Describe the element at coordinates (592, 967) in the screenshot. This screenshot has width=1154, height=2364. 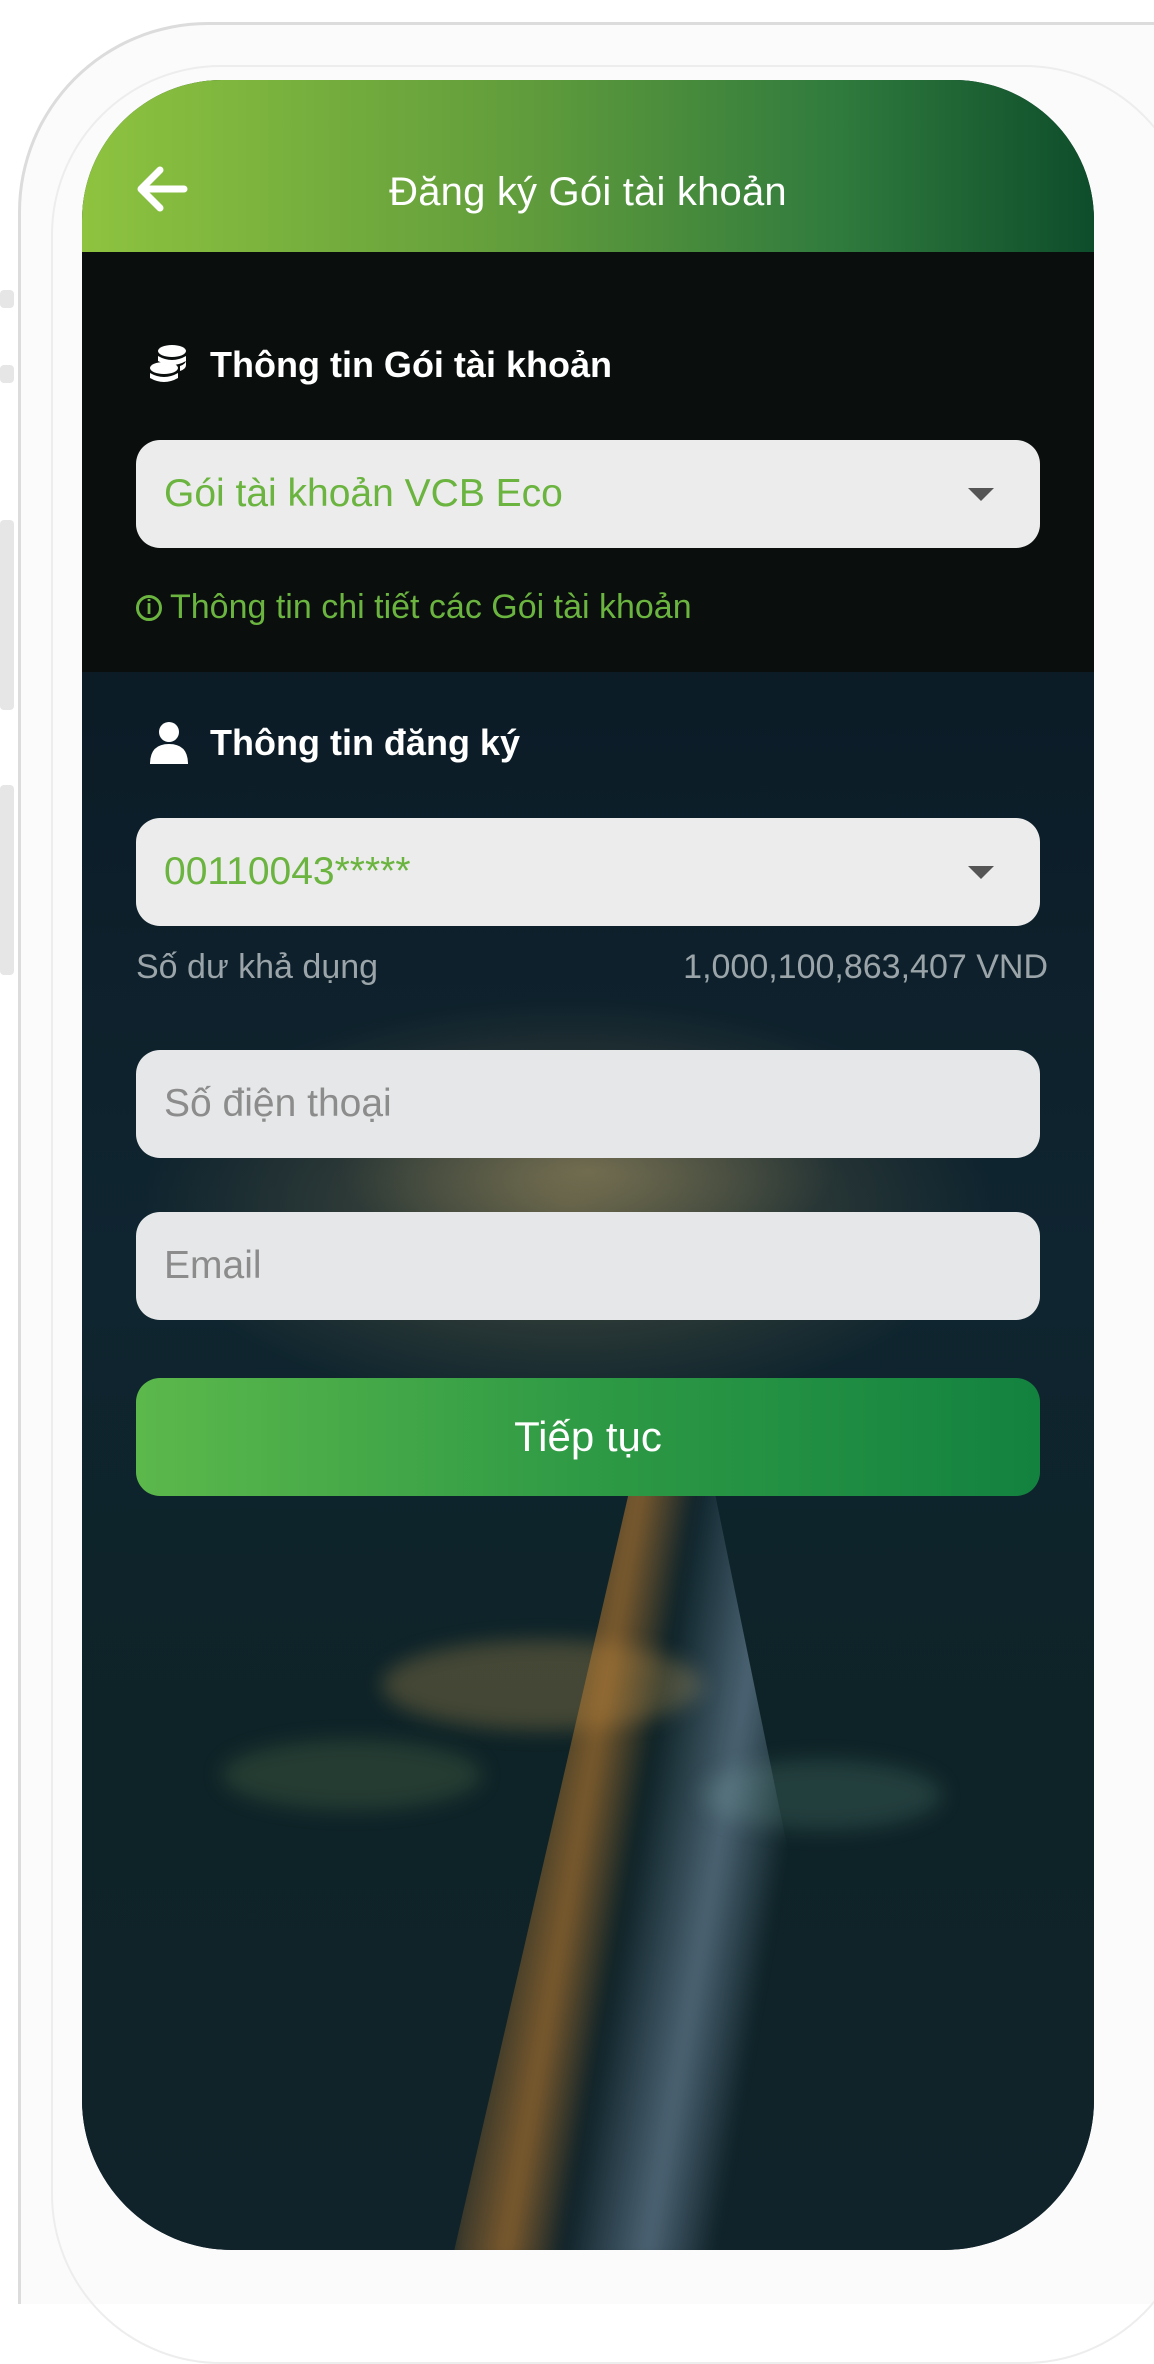
I see `balance-row: Số dư khả dụng 1,000,100,863,407 VND` at that location.